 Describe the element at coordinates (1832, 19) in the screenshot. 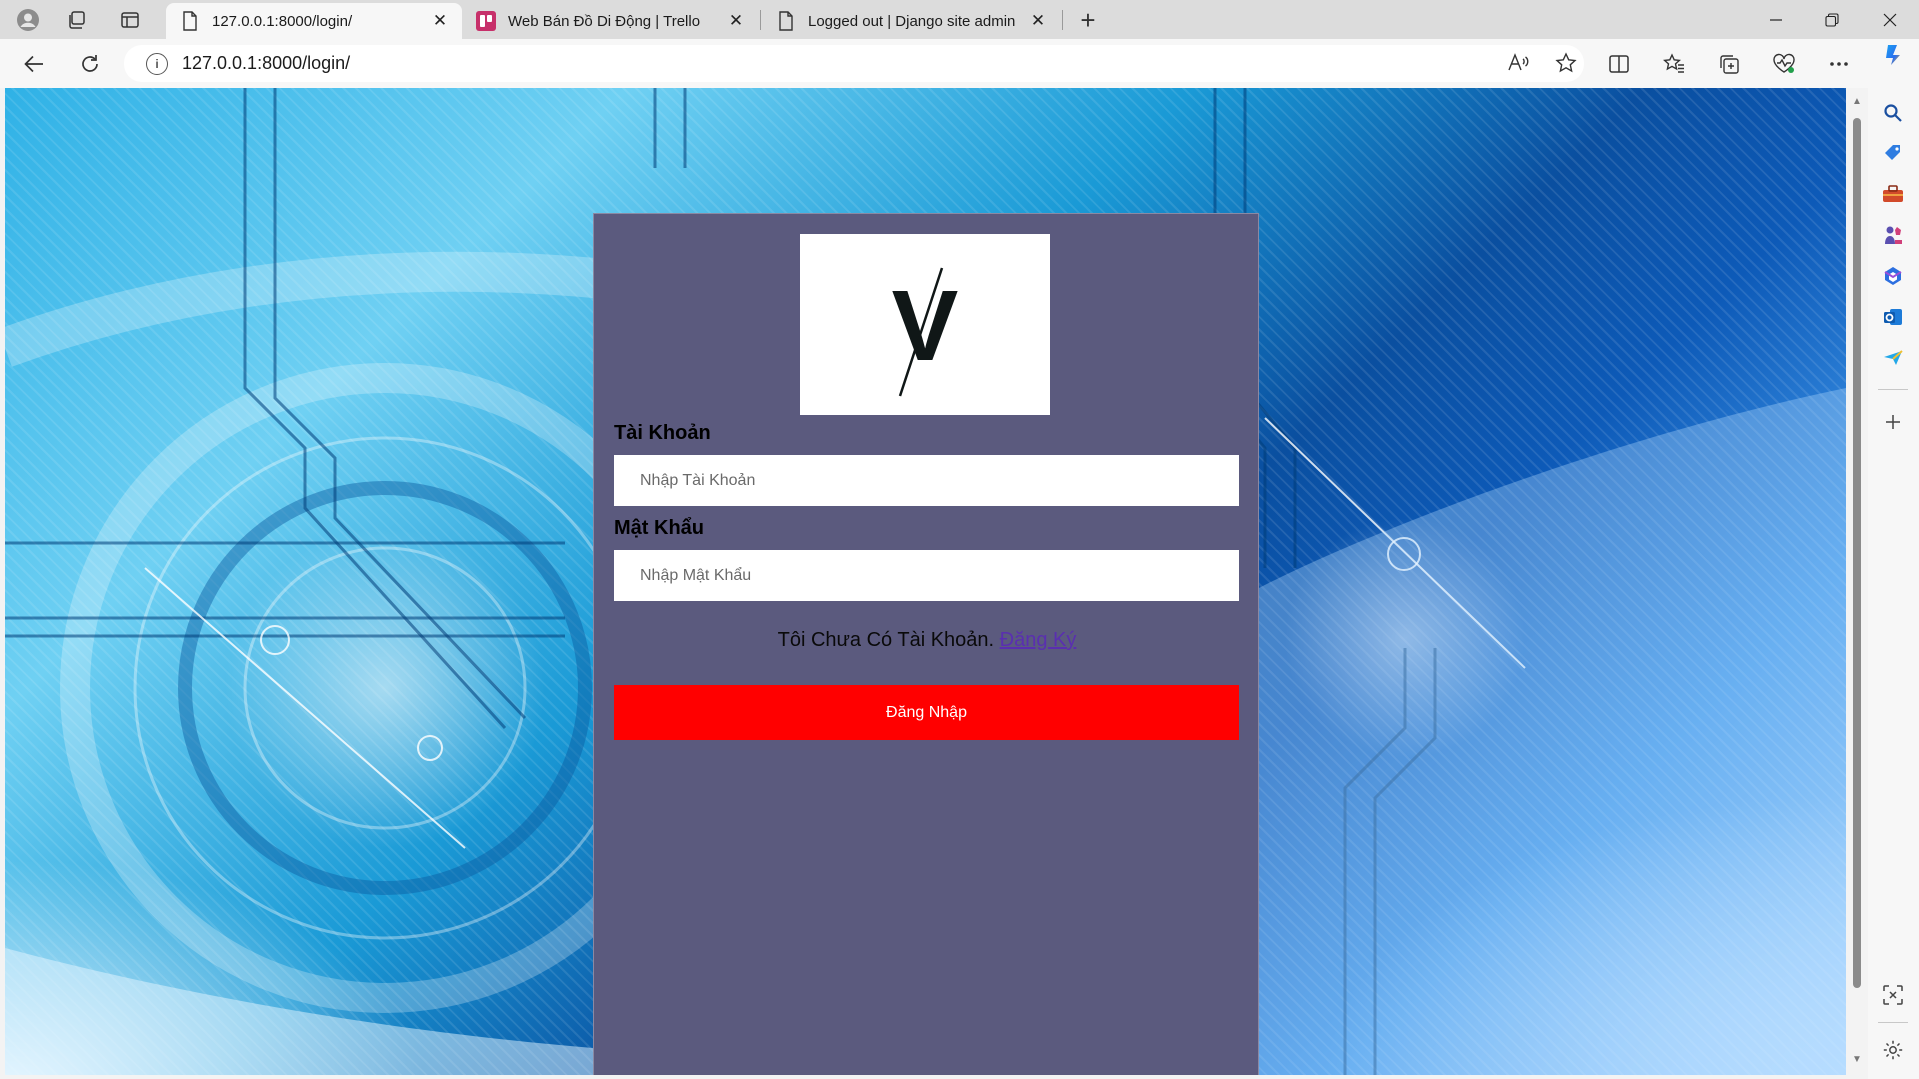

I see `restore-button` at that location.